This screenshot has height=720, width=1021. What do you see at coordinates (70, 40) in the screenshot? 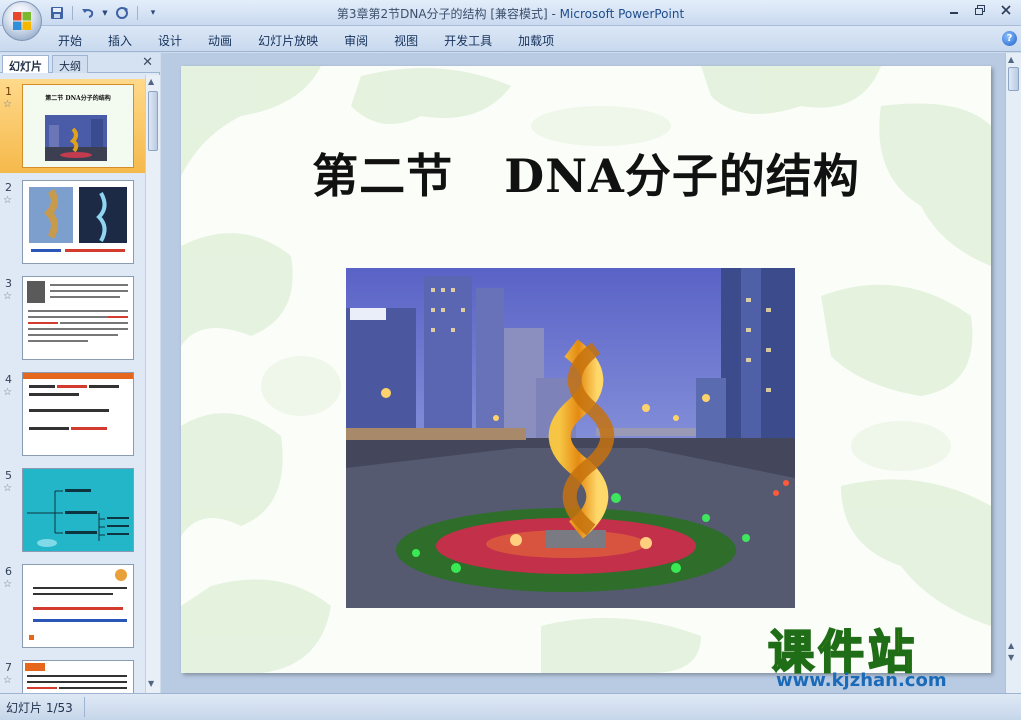
I see `tab-home: 开始` at bounding box center [70, 40].